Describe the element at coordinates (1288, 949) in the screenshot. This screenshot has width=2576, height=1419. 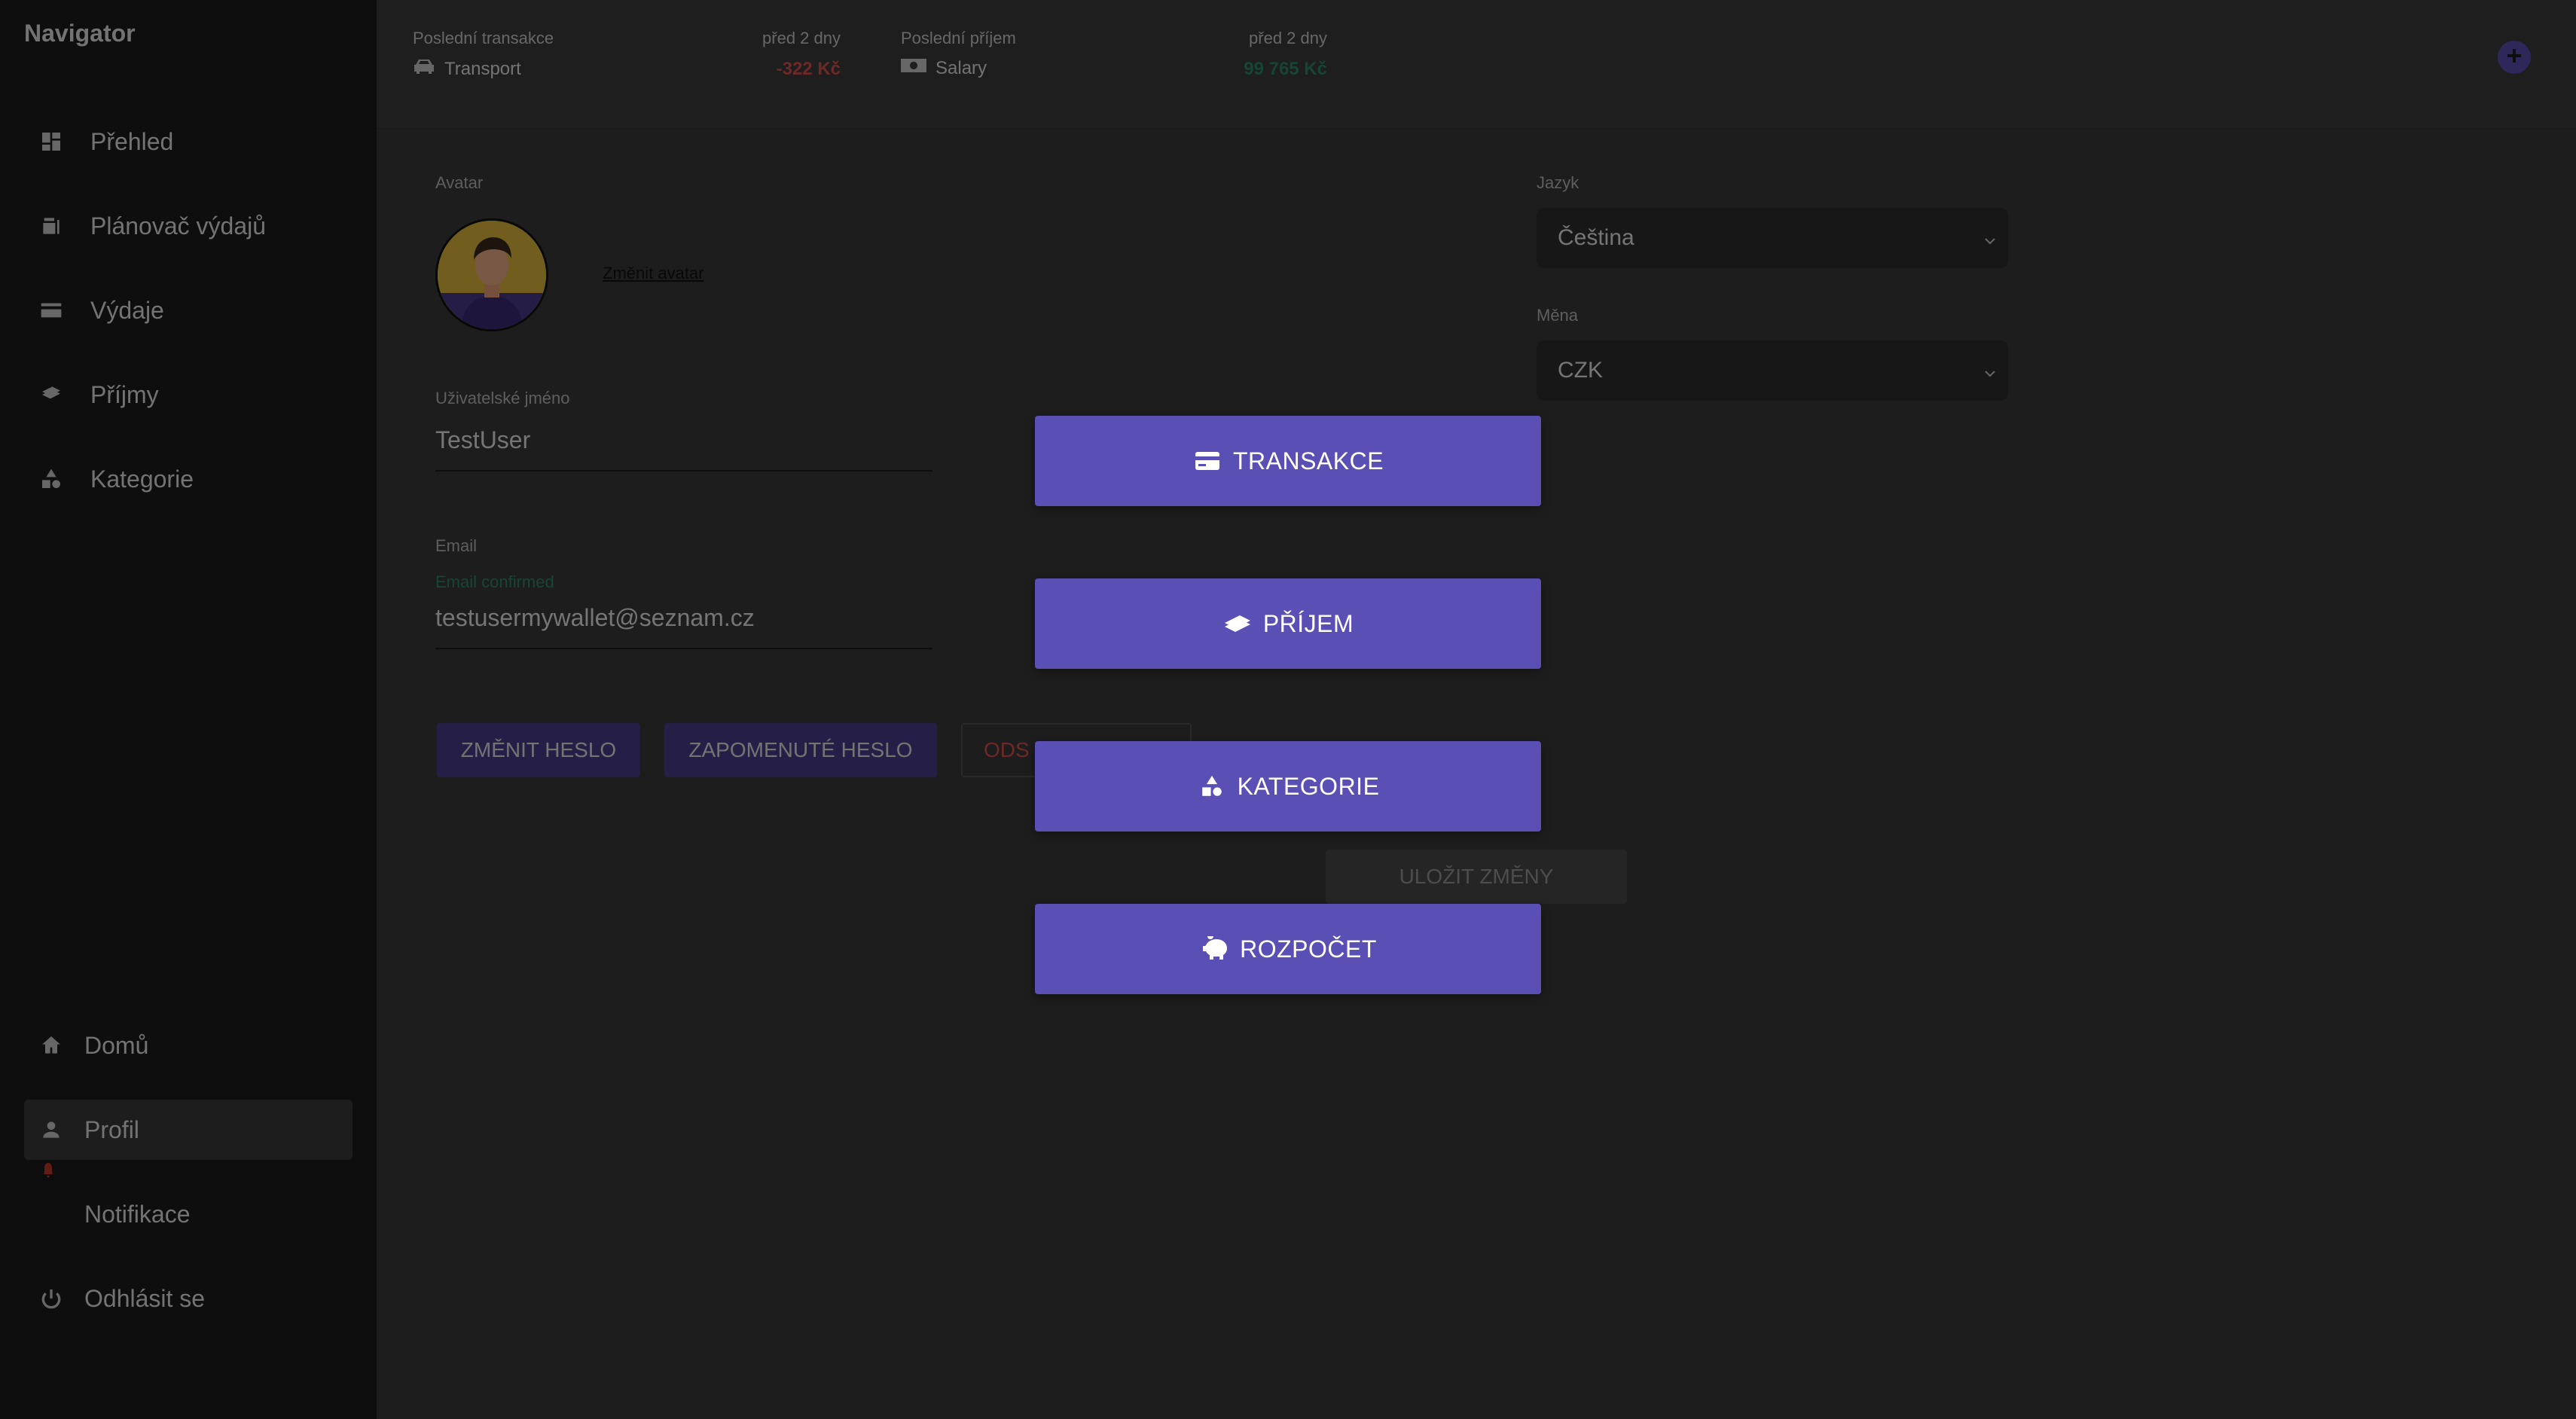
I see `add-budget-button: ROZPOČET` at that location.